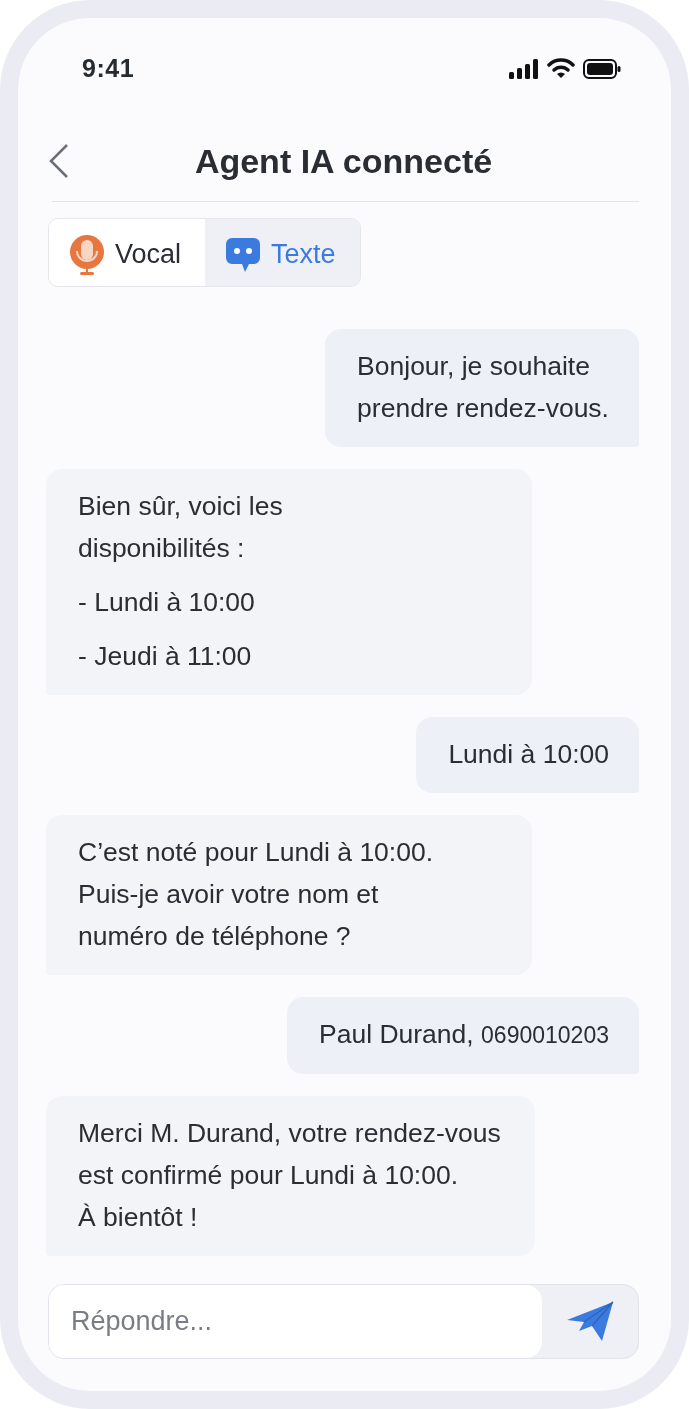 The image size is (689, 1409). I want to click on screen-title: Agent IA connecté, so click(343, 161).